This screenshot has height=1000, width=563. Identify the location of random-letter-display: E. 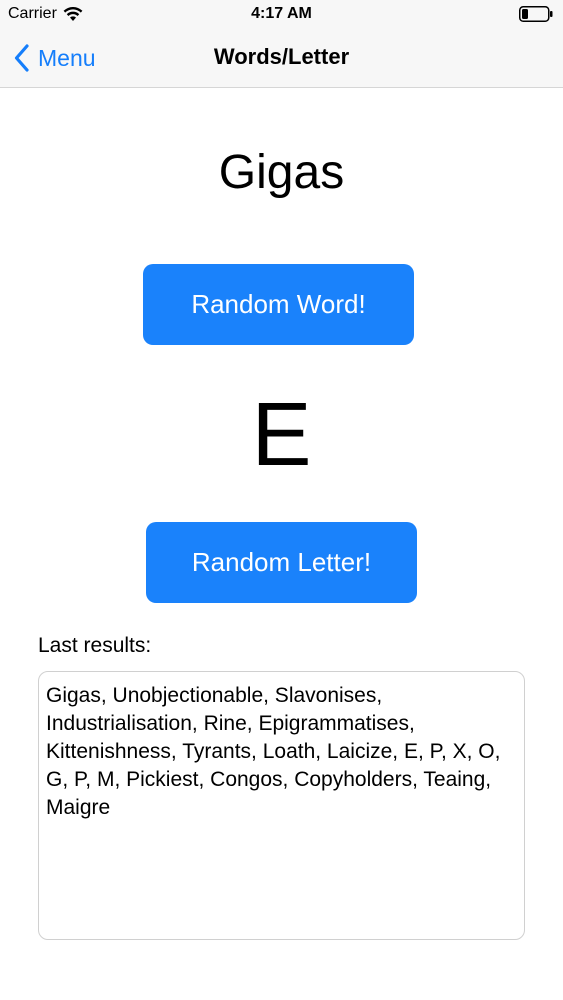
(281, 435).